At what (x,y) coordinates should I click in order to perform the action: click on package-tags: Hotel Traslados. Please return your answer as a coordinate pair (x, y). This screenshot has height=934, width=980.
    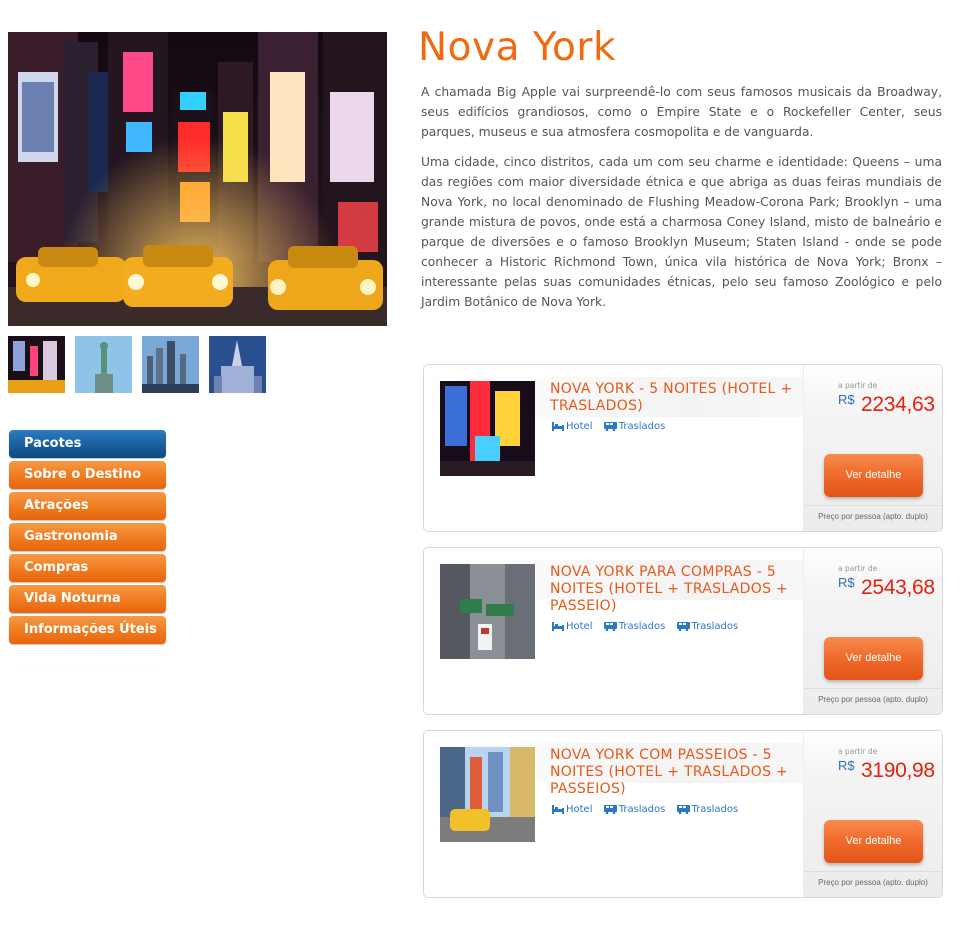
    Looking at the image, I should click on (612, 426).